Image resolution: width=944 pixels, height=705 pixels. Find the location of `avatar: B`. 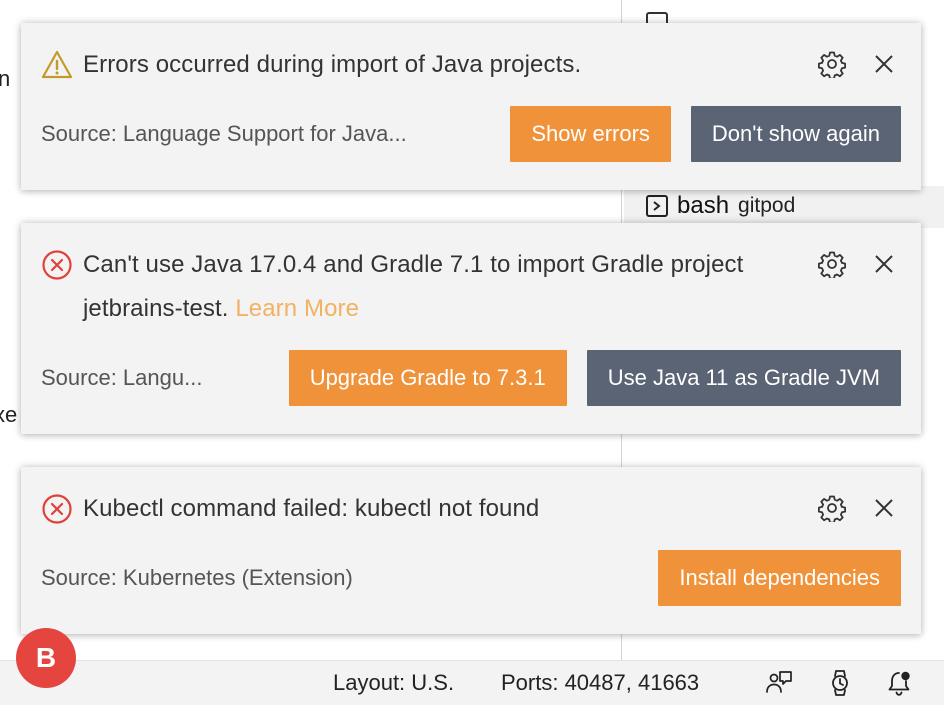

avatar: B is located at coordinates (46, 658).